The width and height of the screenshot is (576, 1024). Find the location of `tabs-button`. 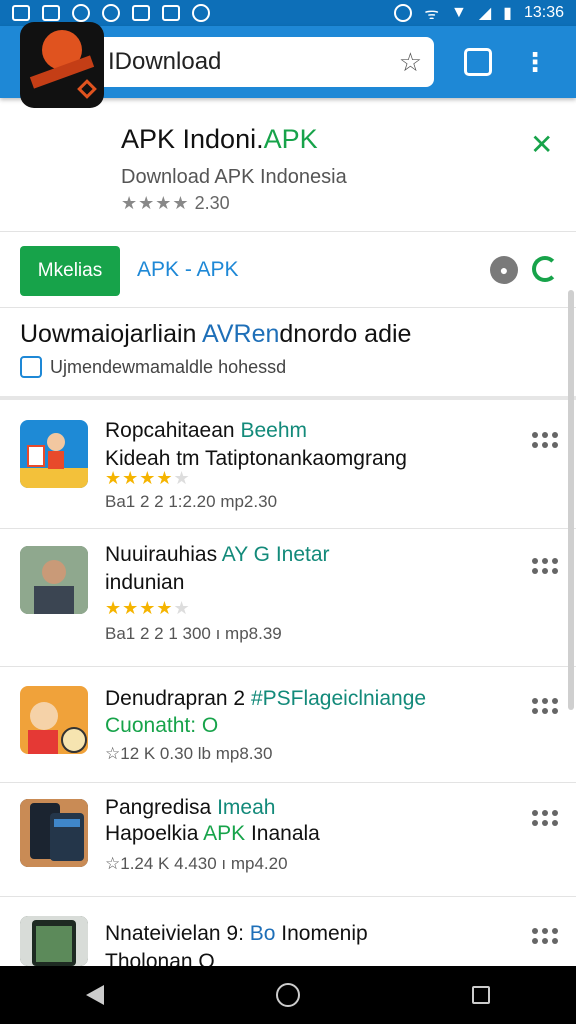

tabs-button is located at coordinates (478, 62).